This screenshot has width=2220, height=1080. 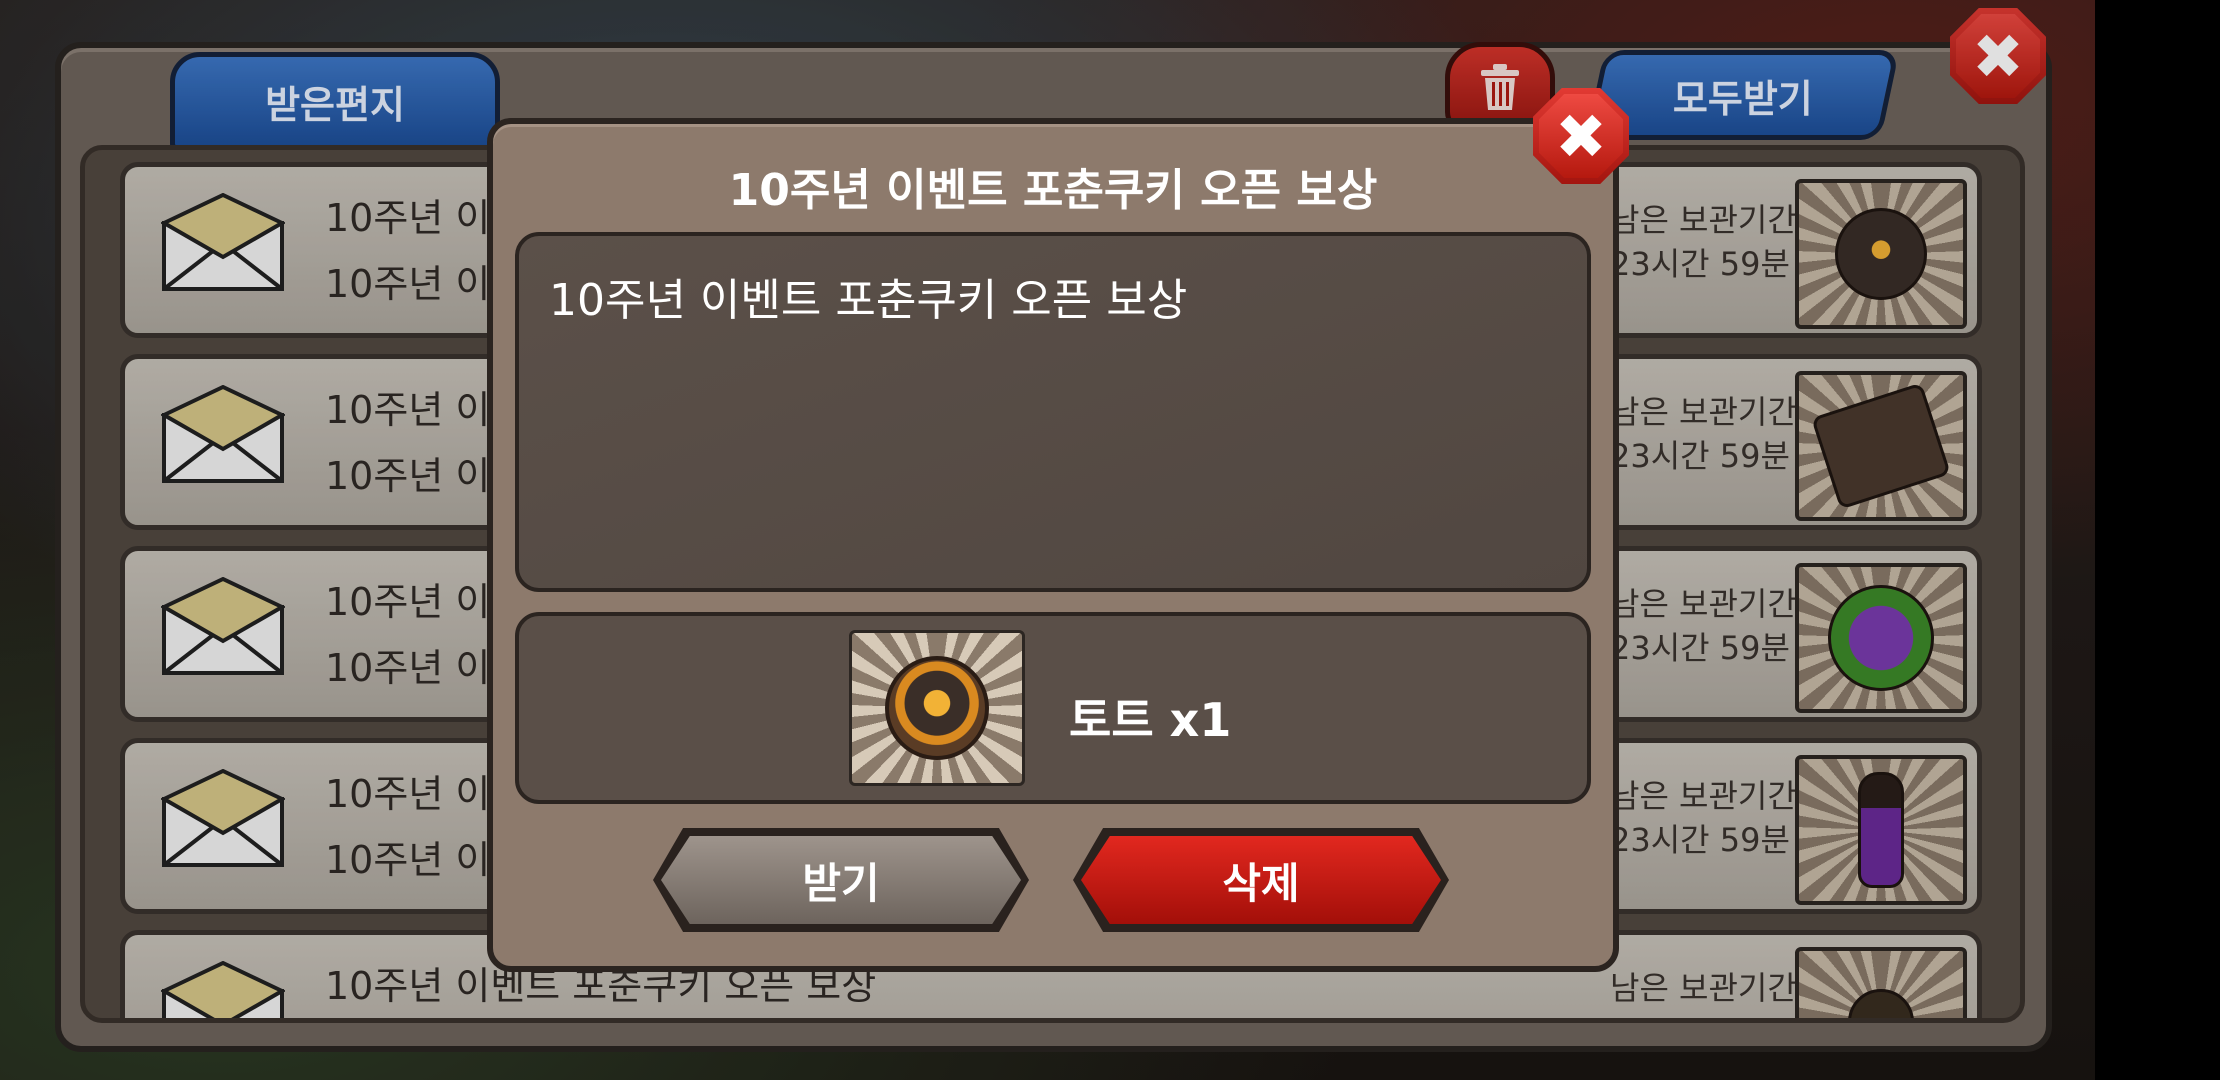 What do you see at coordinates (1053, 190) in the screenshot?
I see `dialog-title: 10주년 이벤트 포춘쿠키 오픈 보상` at bounding box center [1053, 190].